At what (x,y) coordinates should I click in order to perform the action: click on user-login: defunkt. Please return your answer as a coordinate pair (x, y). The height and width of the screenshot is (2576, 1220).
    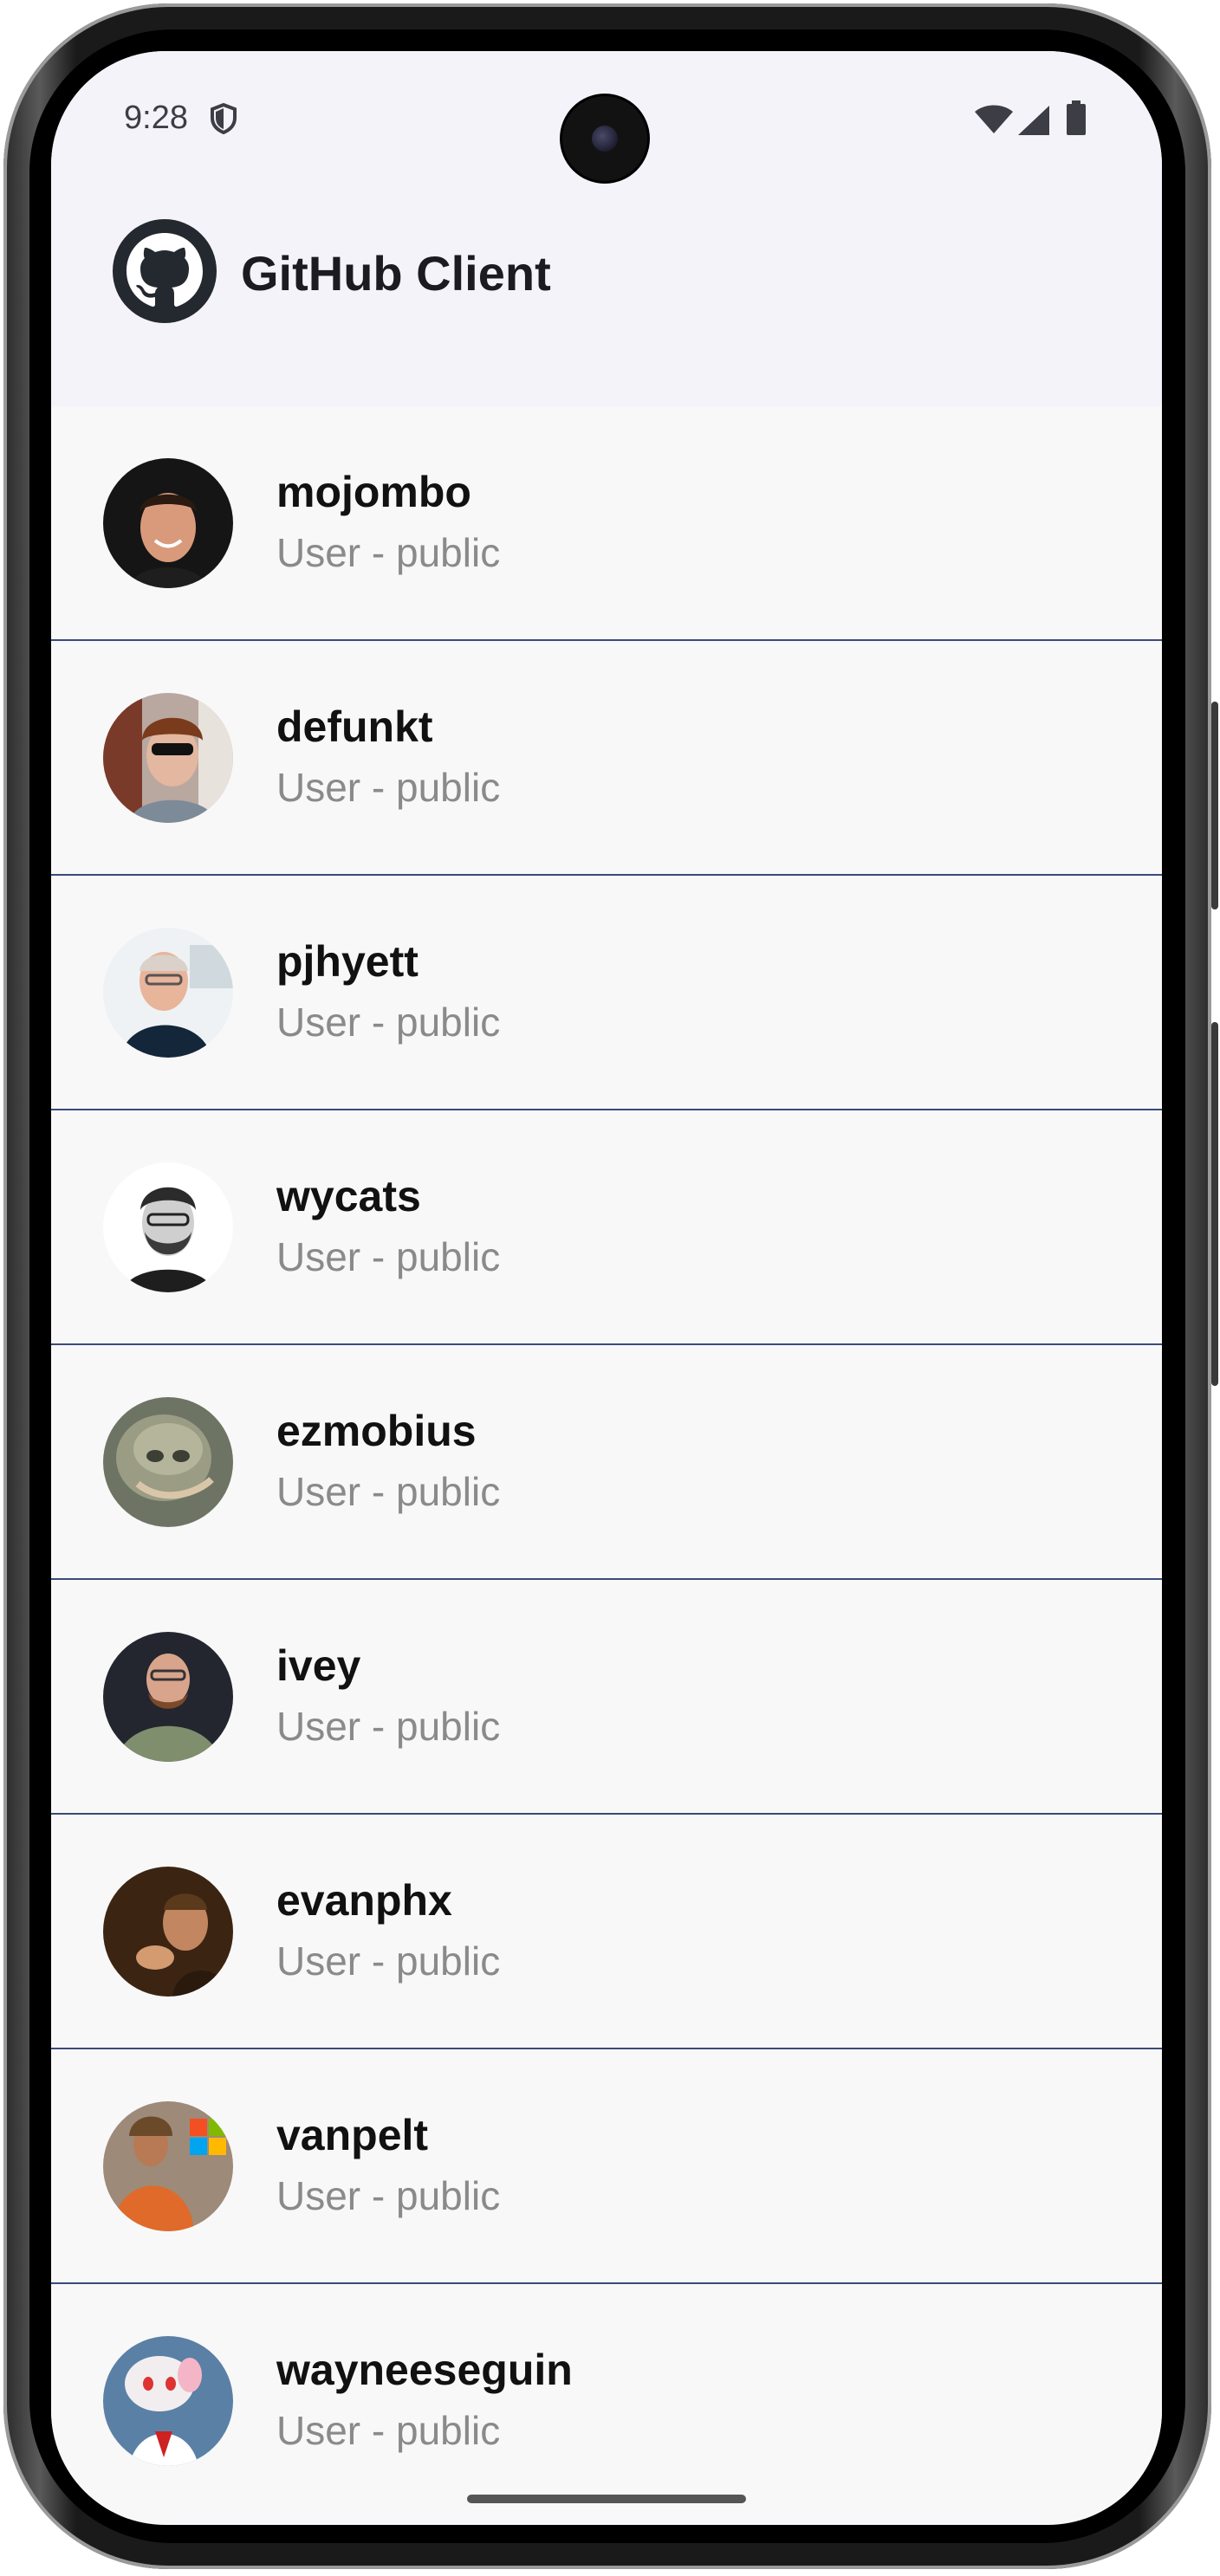
    Looking at the image, I should click on (355, 726).